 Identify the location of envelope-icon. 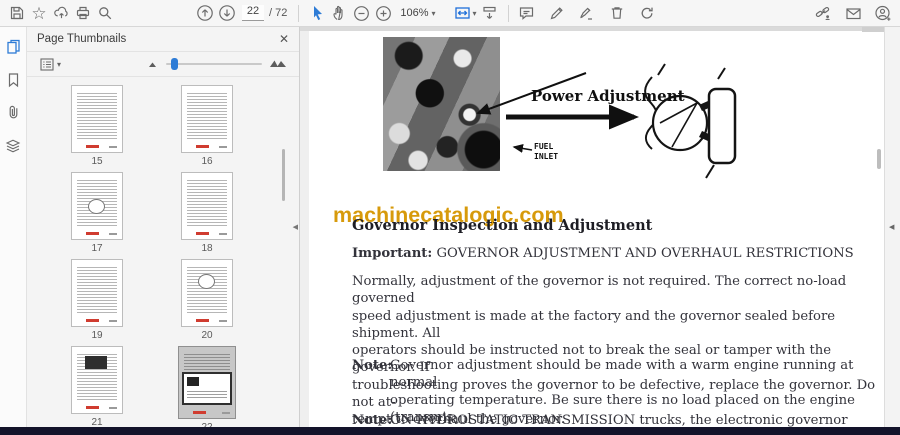
(853, 13).